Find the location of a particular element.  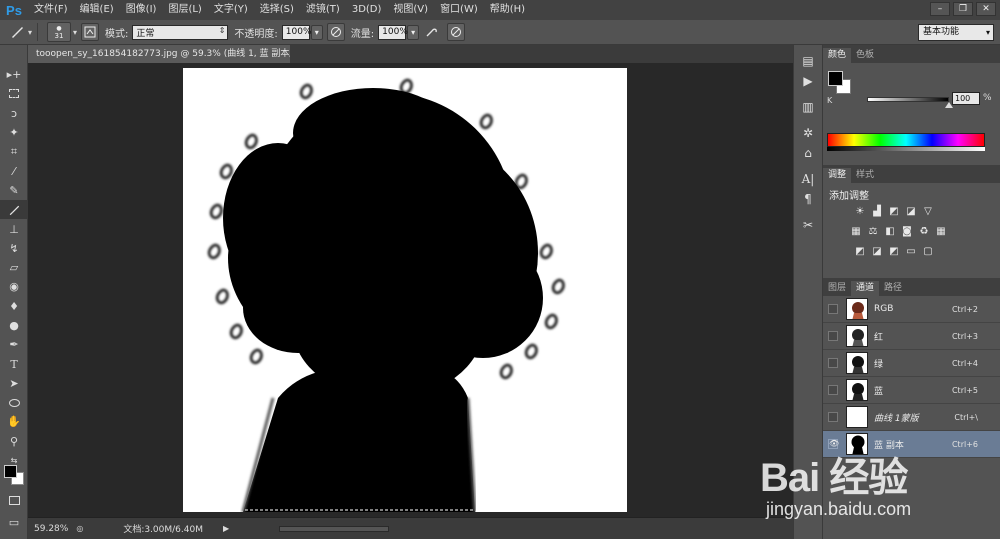

paragraph-panel-icon: ¶ is located at coordinates (808, 199).